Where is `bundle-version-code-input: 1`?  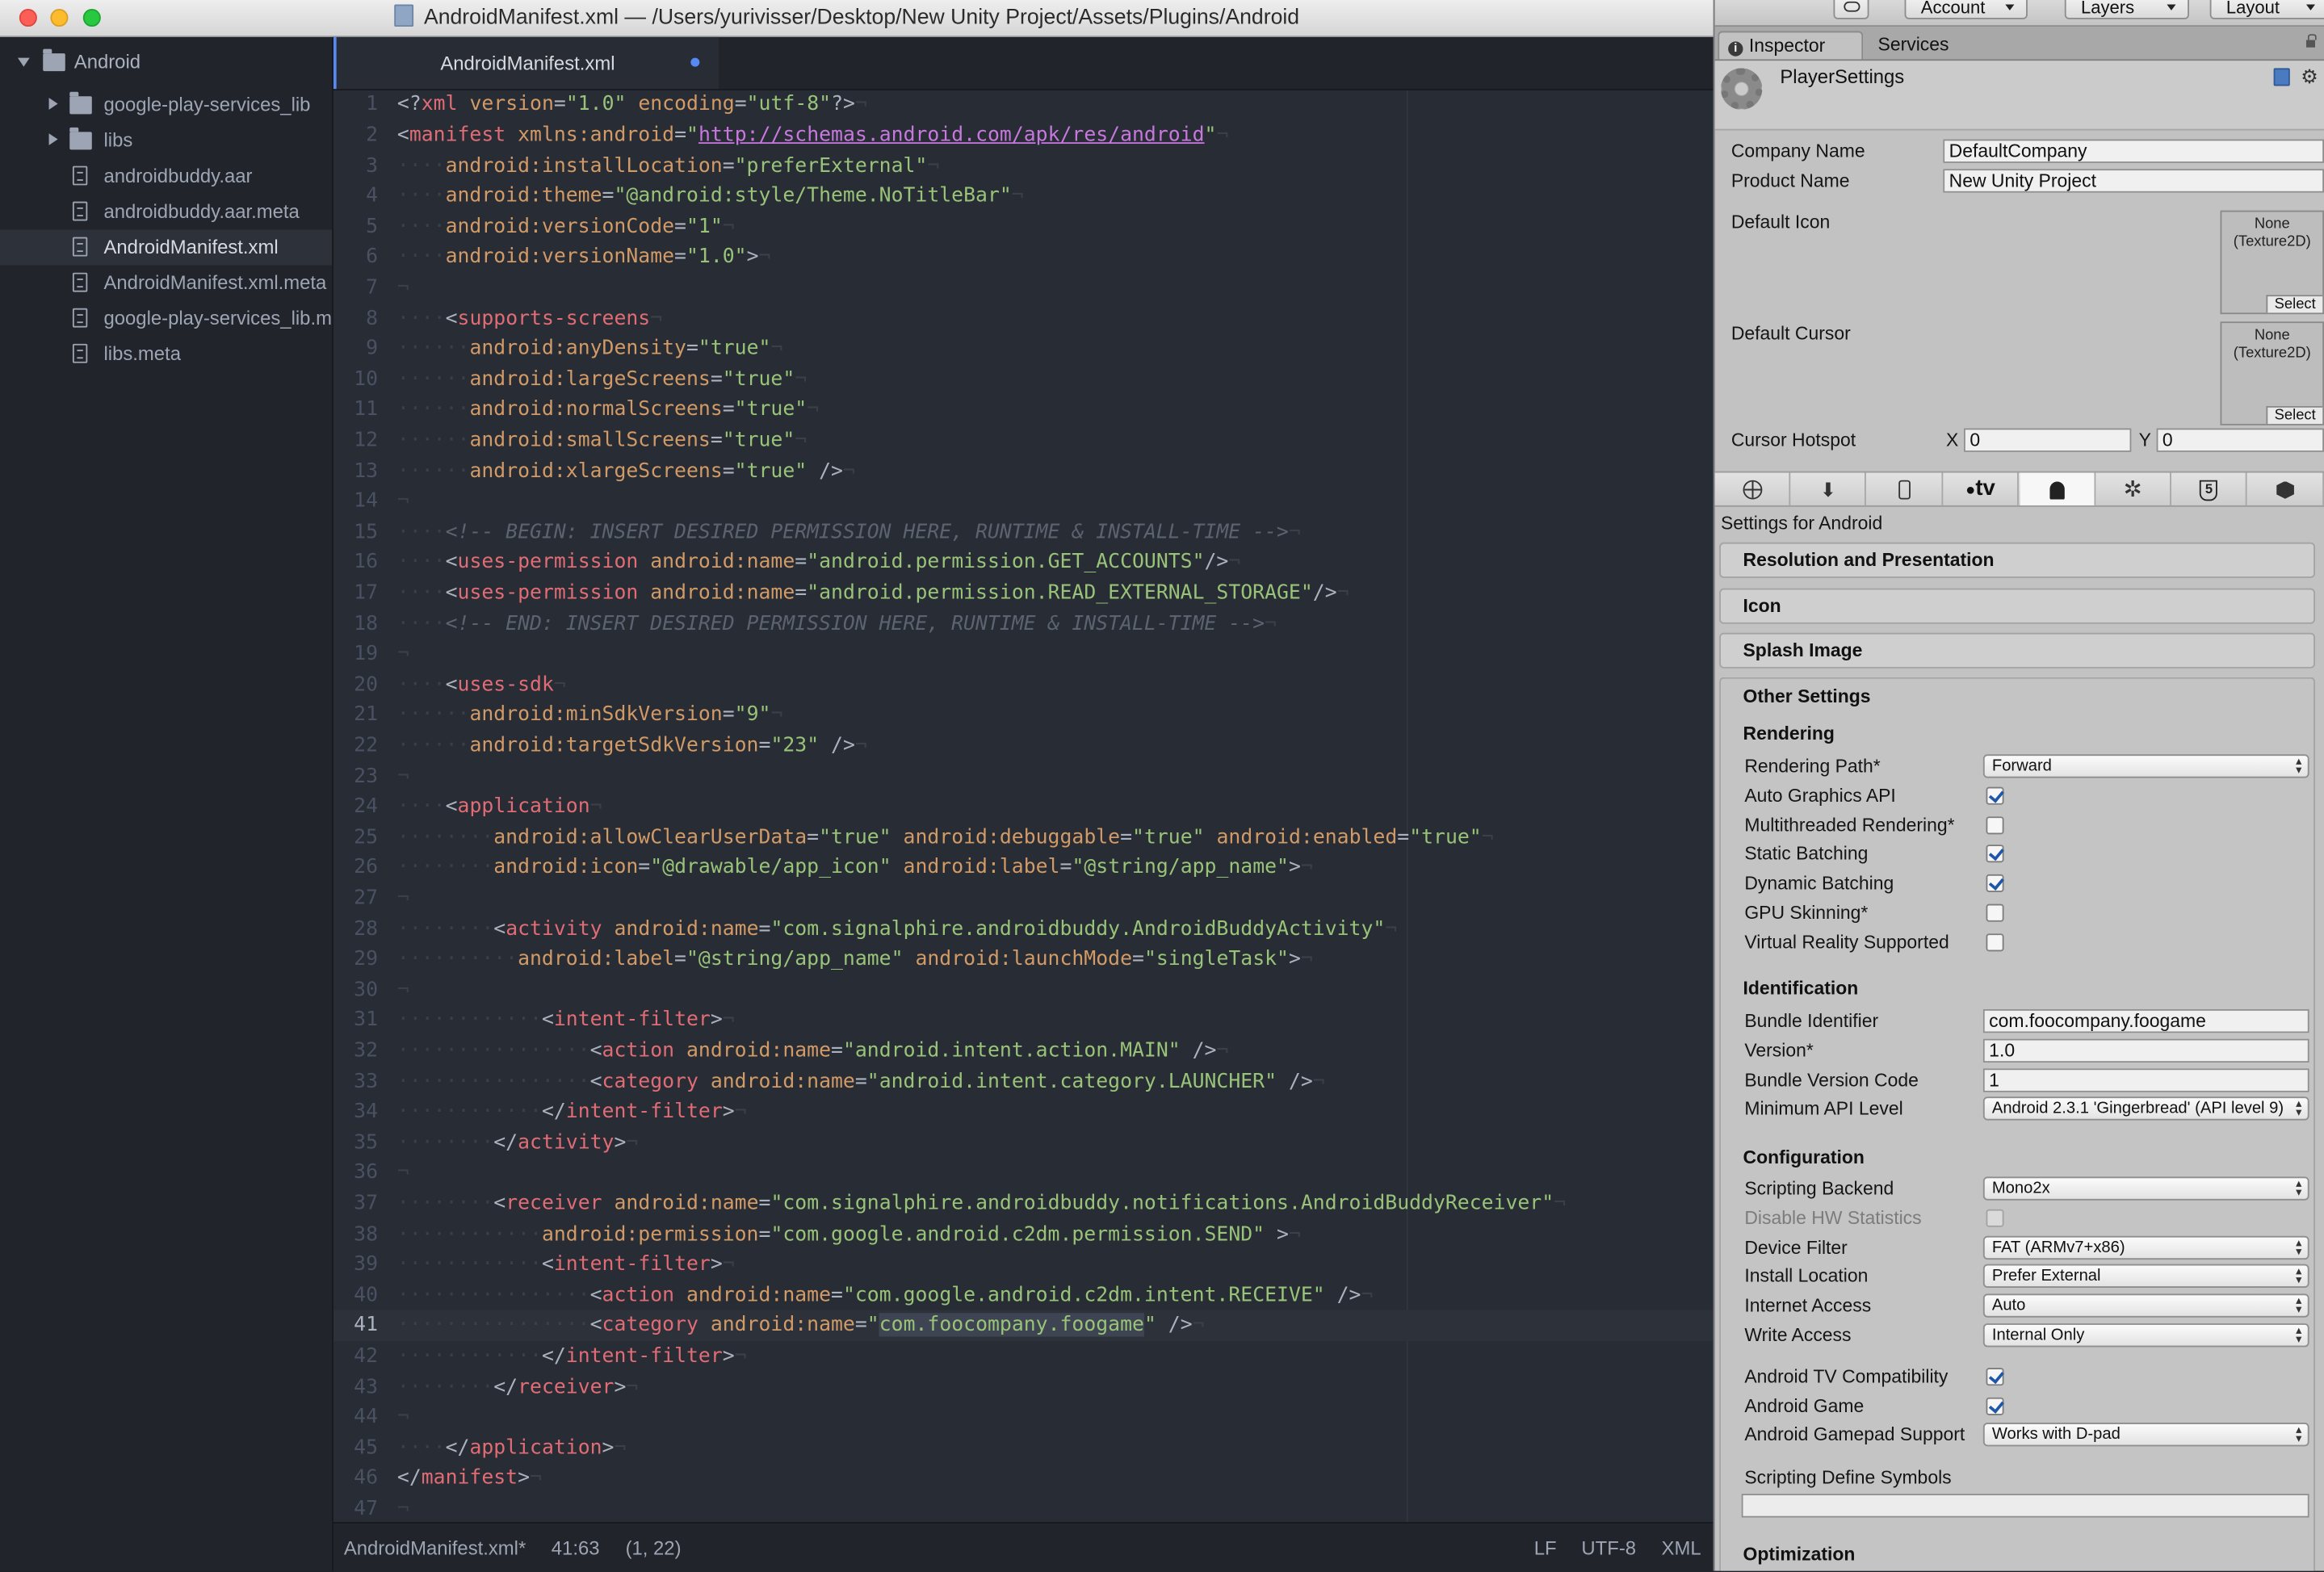
bundle-version-code-input: 1 is located at coordinates (2145, 1080).